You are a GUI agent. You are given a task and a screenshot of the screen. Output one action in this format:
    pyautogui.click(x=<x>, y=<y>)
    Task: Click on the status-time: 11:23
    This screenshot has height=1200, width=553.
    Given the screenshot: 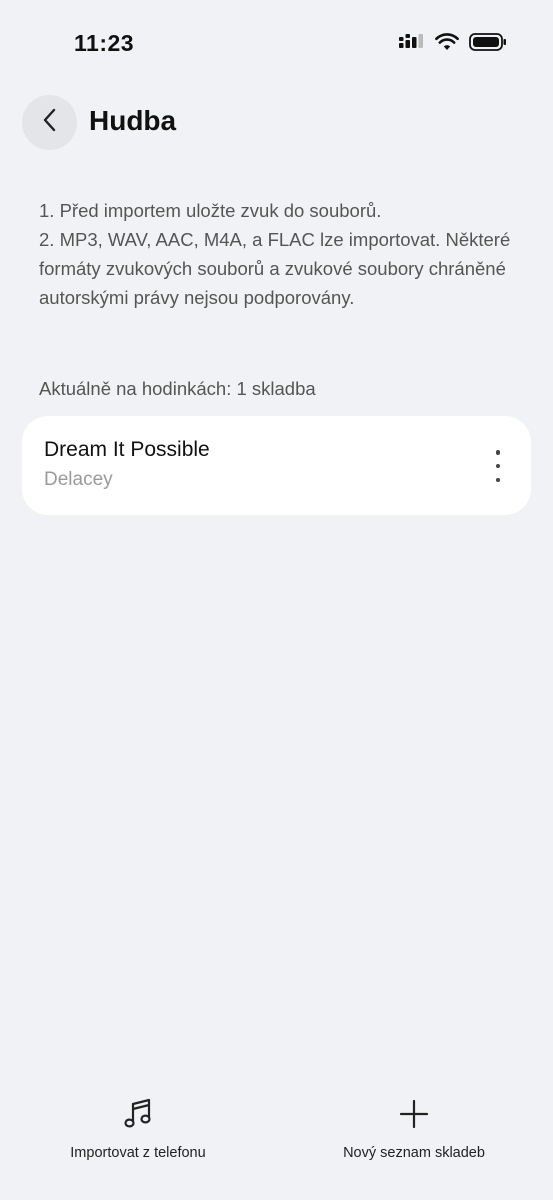 What is the action you would take?
    pyautogui.click(x=104, y=43)
    